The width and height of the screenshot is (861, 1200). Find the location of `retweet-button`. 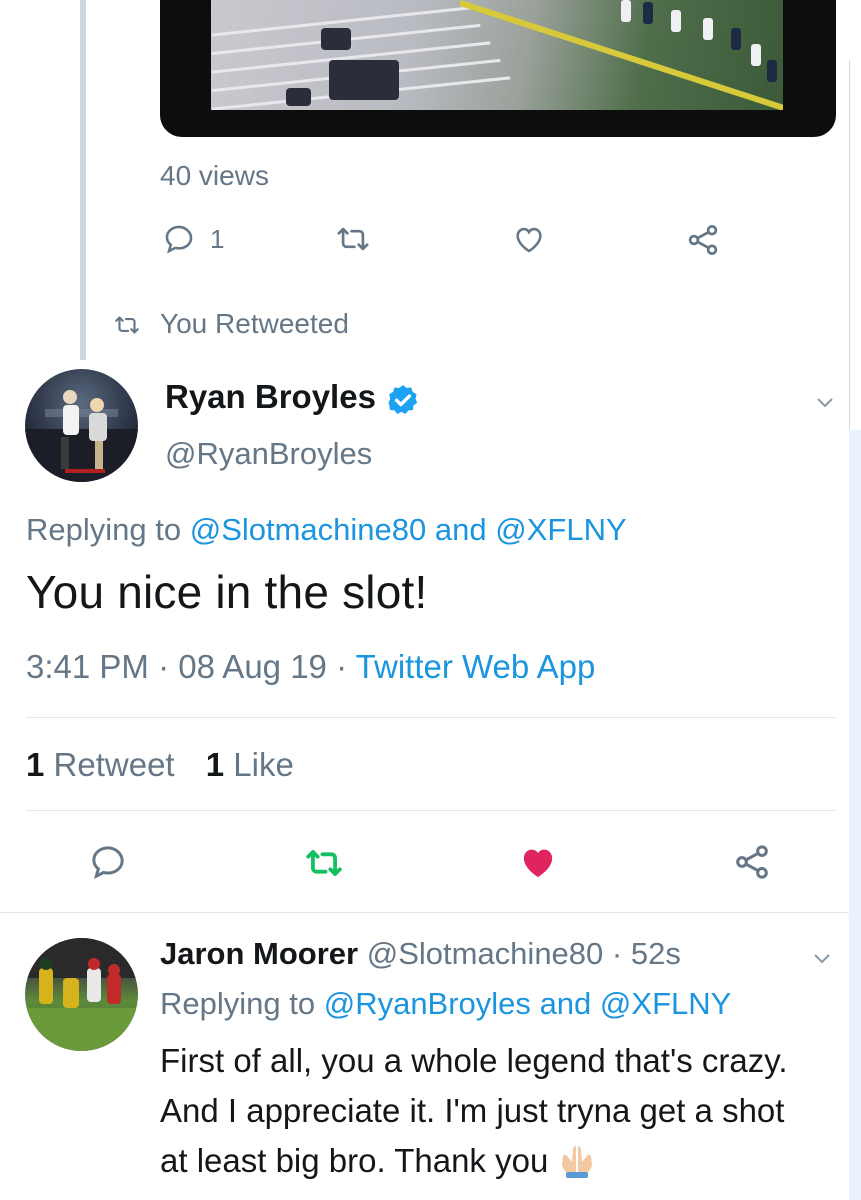

retweet-button is located at coordinates (324, 865).